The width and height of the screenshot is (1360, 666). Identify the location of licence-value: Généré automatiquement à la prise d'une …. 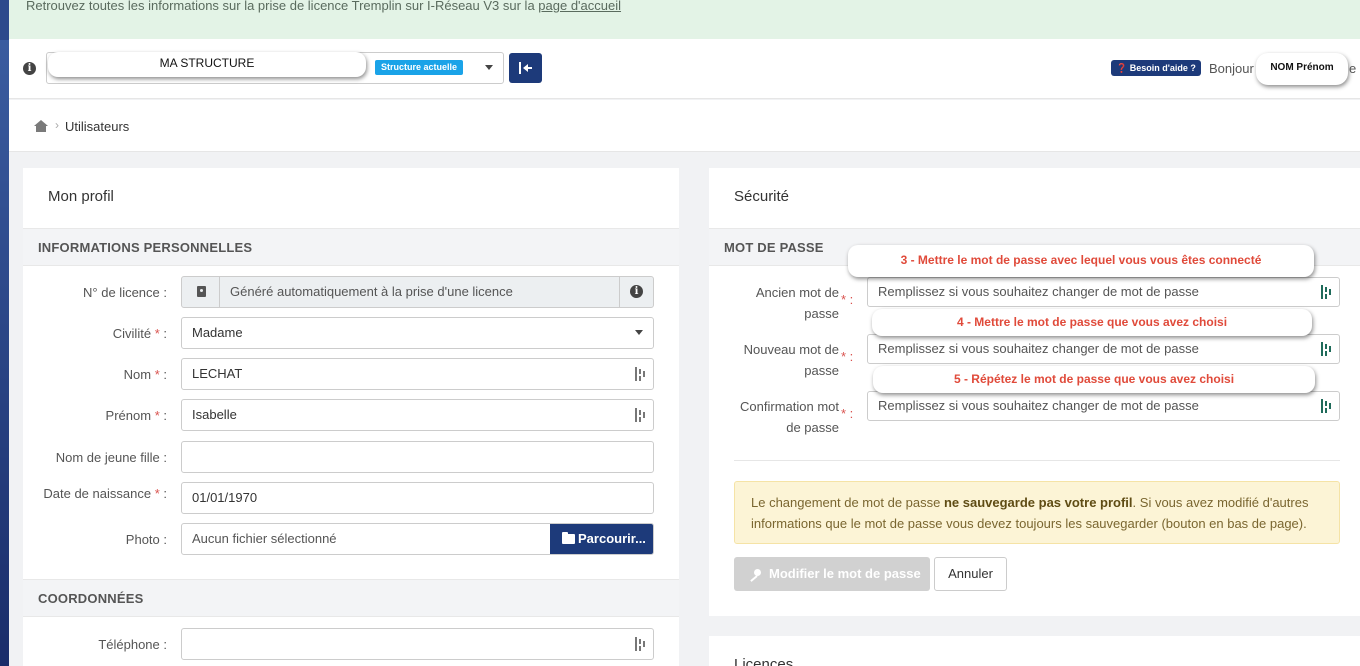
(371, 291).